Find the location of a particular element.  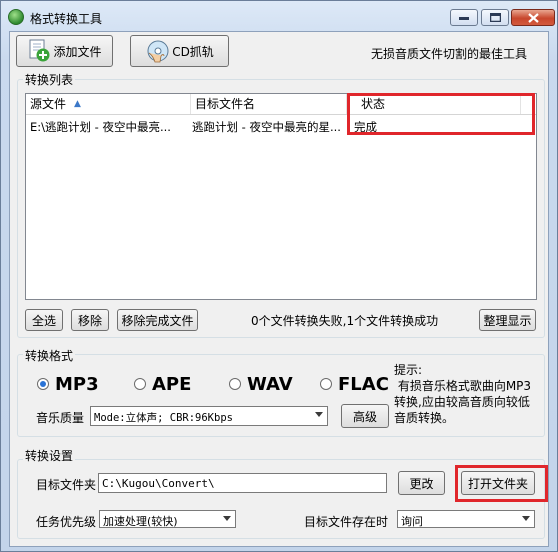

radio-ape: APE is located at coordinates (162, 384).